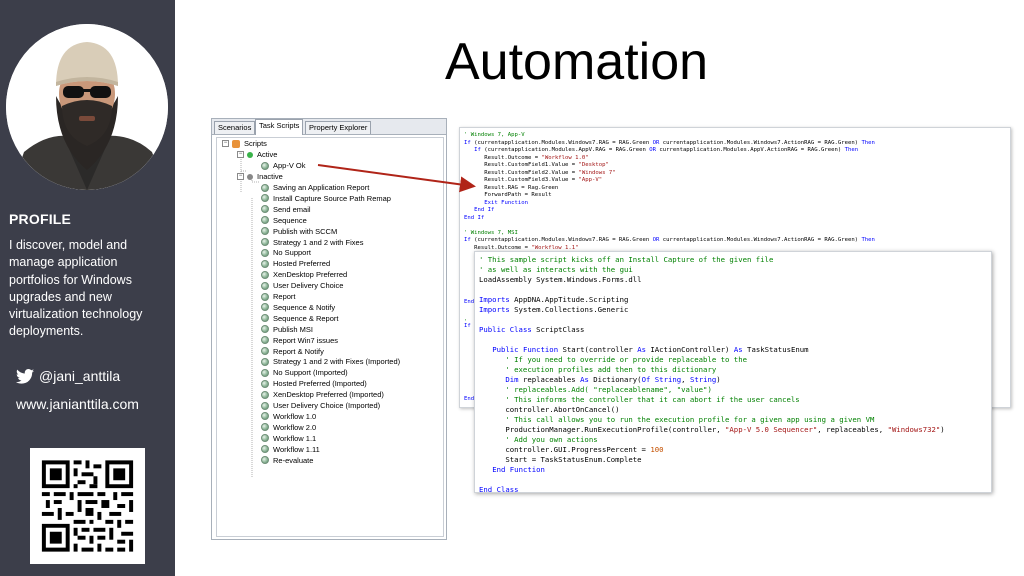 The image size is (1024, 576). Describe the element at coordinates (287, 460) in the screenshot. I see `tree-node-inactive-item: Re-evaluate` at that location.